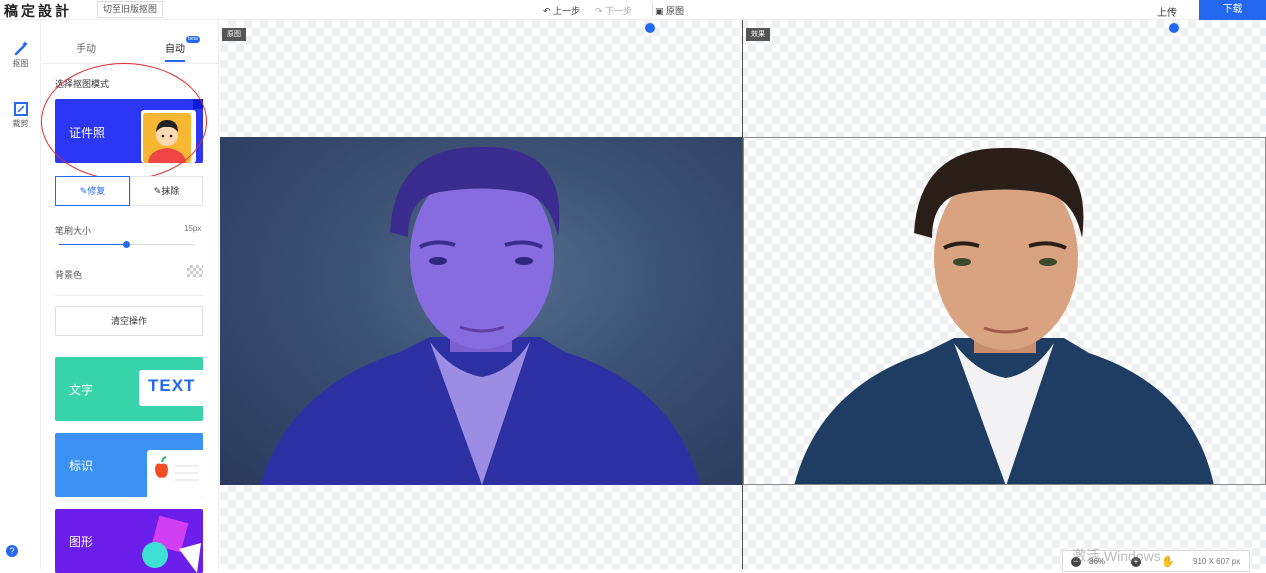 The width and height of the screenshot is (1266, 573). I want to click on shape-template-card: 图形, so click(129, 541).